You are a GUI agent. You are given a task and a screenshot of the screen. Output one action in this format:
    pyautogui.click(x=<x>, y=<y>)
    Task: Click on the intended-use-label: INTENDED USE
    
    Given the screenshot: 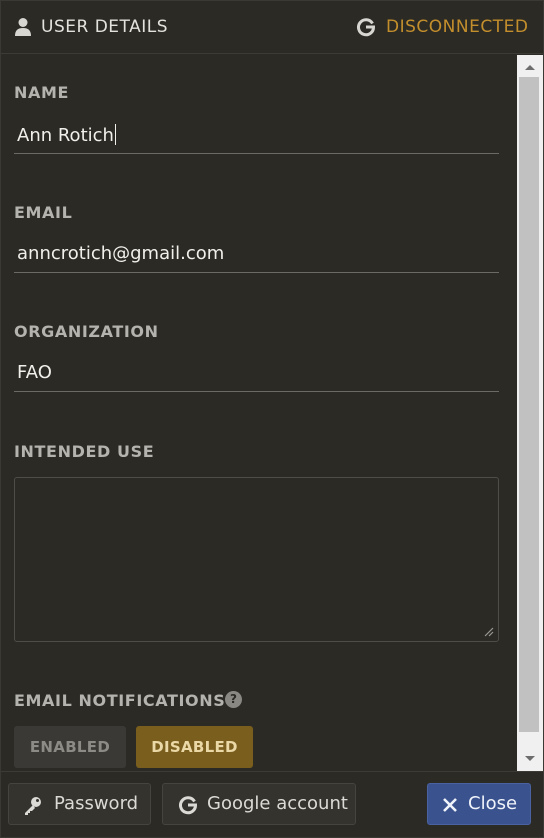 What is the action you would take?
    pyautogui.click(x=84, y=451)
    